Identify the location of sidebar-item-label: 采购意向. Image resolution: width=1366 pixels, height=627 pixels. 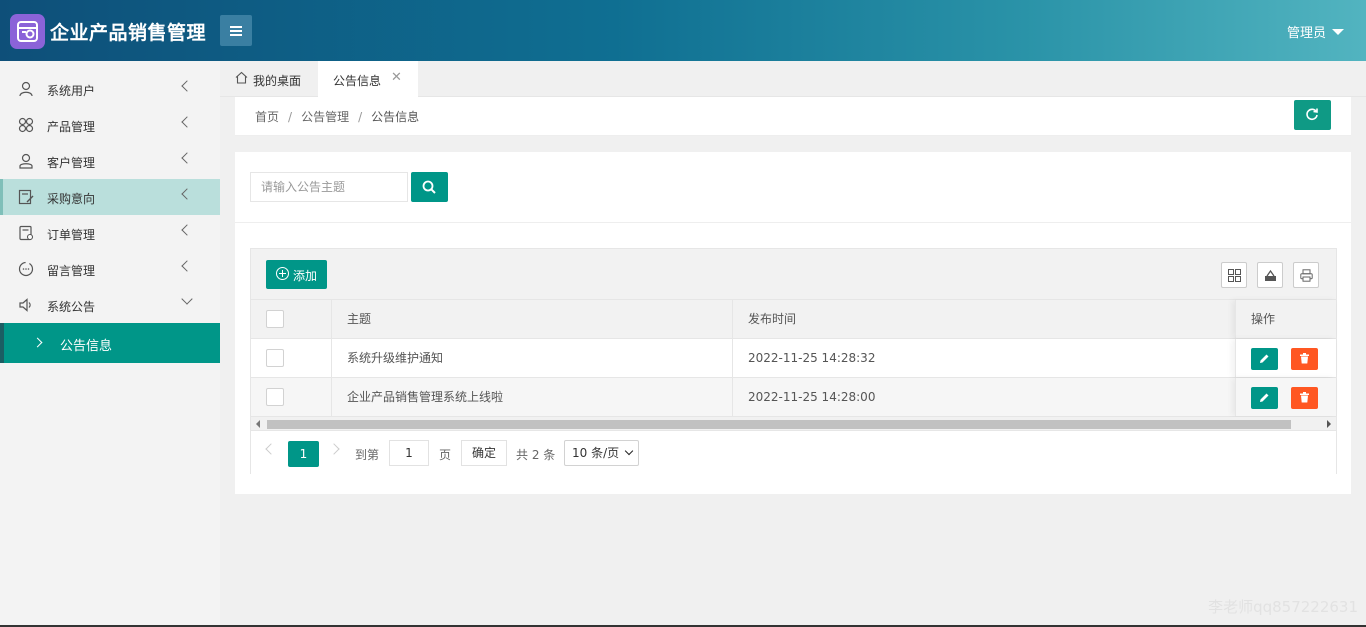
(71, 199).